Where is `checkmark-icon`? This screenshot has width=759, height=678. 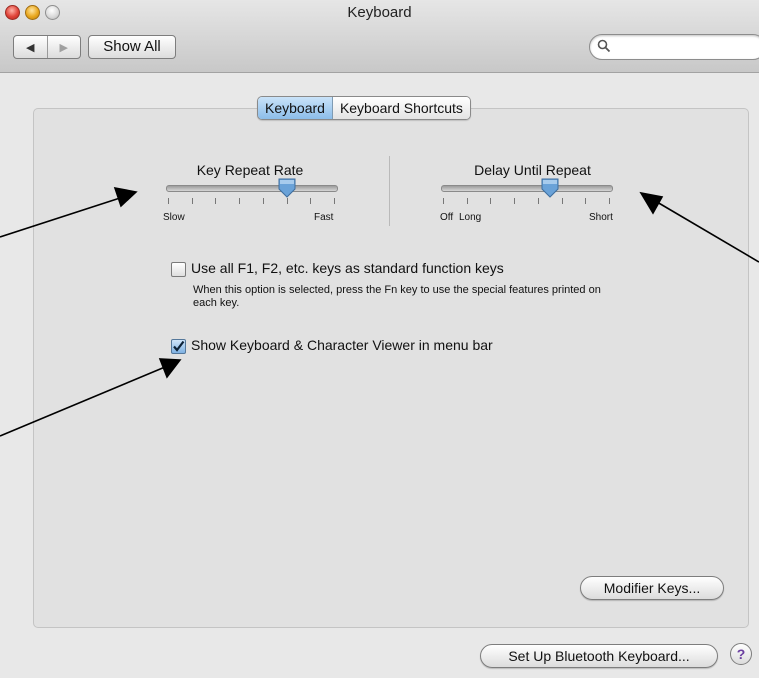
checkmark-icon is located at coordinates (179, 346).